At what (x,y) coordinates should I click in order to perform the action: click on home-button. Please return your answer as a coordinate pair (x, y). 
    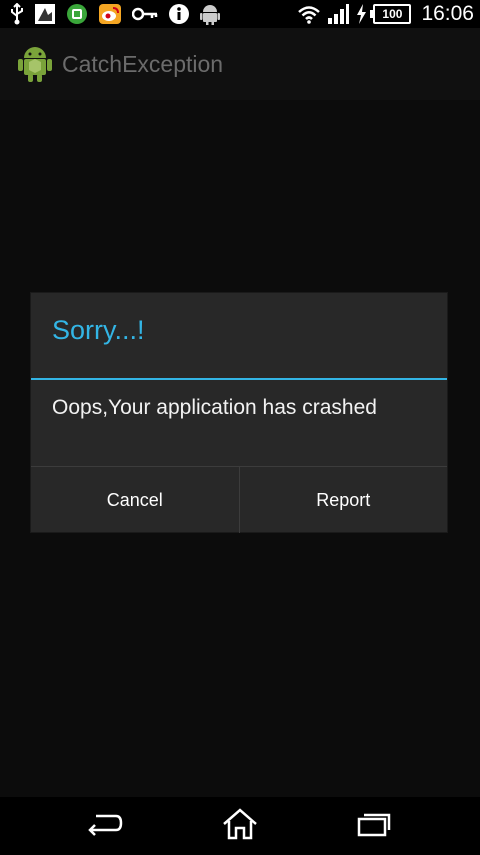
    Looking at the image, I should click on (240, 826).